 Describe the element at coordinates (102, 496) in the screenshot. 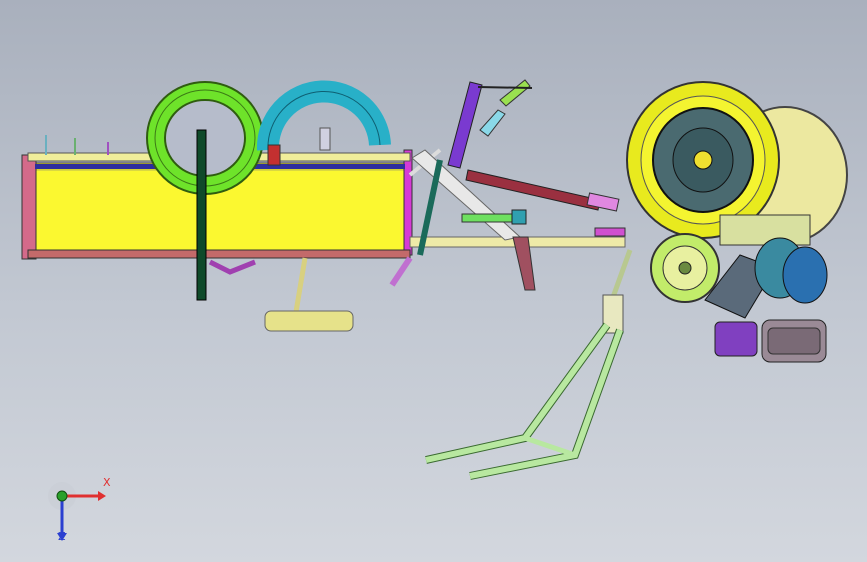

I see `x-axis-arrowhead` at that location.